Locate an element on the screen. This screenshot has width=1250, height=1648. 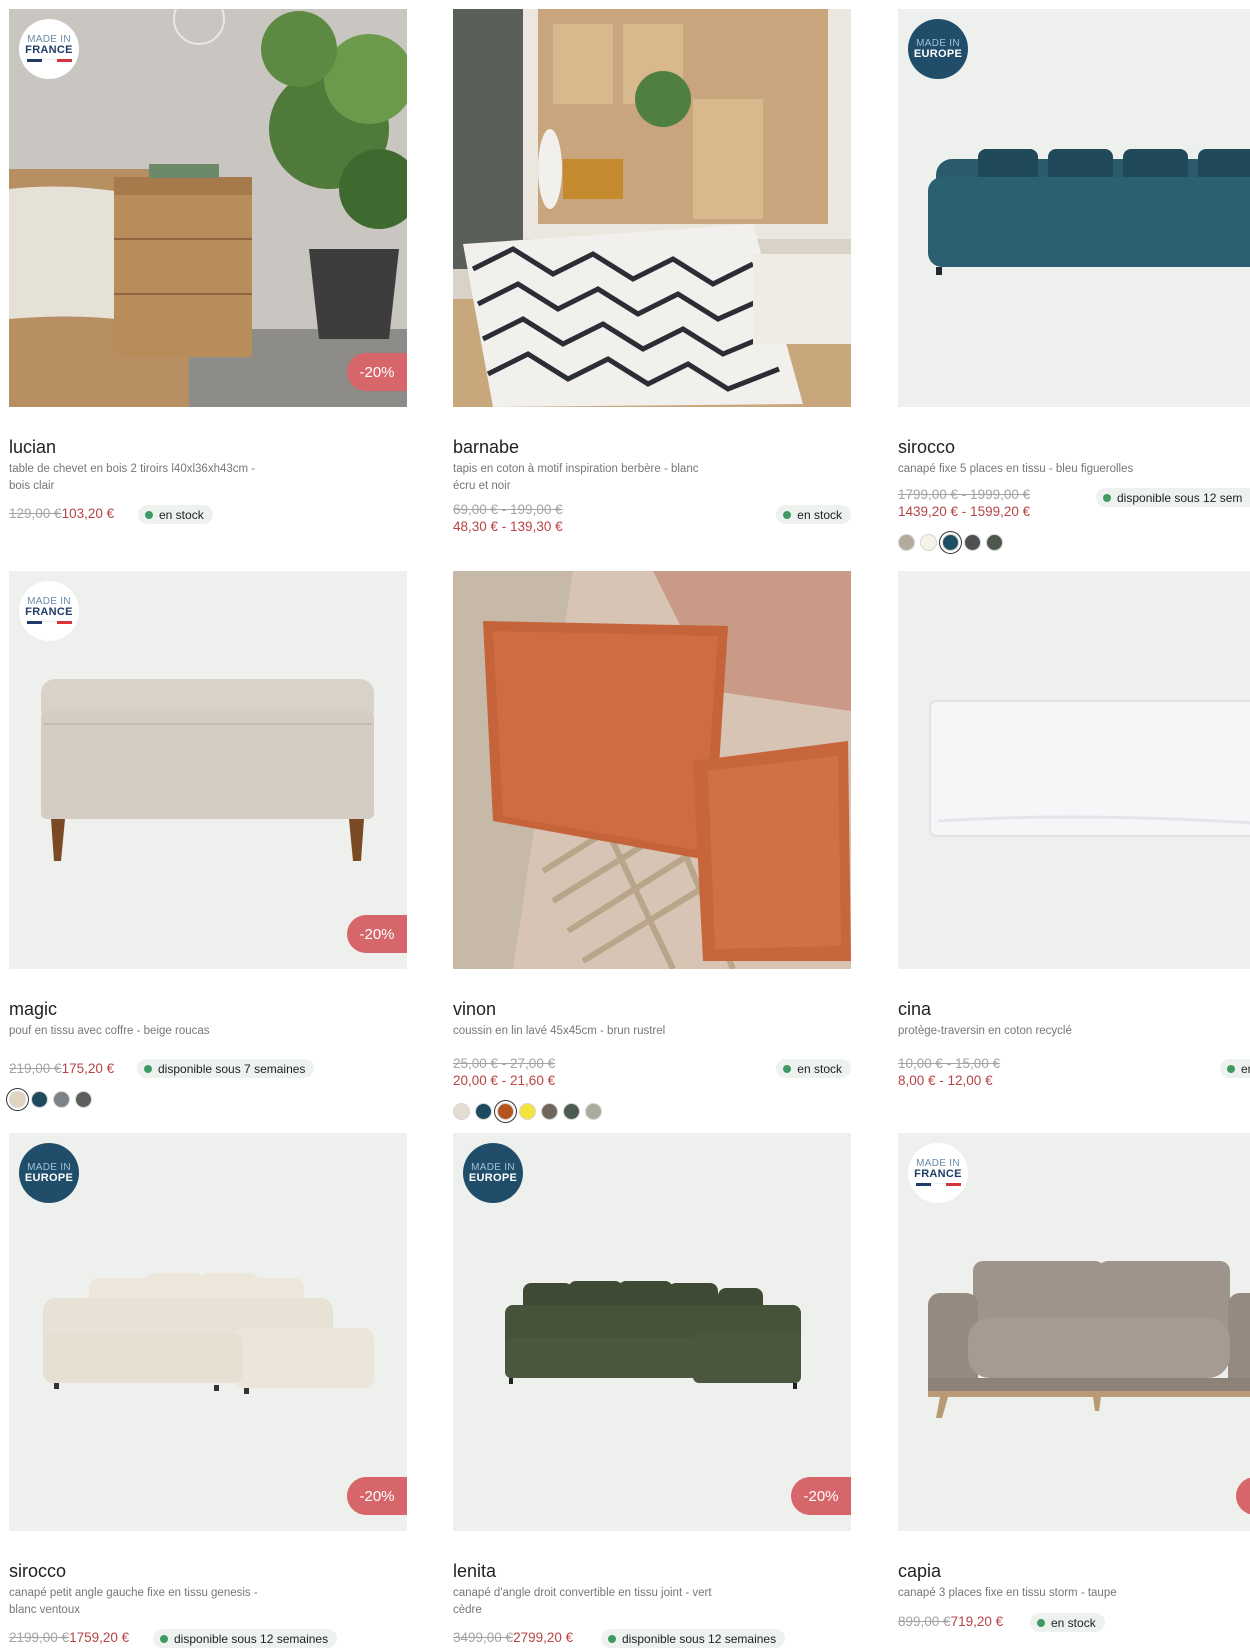
product-image: MADE IN FRANCE is located at coordinates (1074, 1332).